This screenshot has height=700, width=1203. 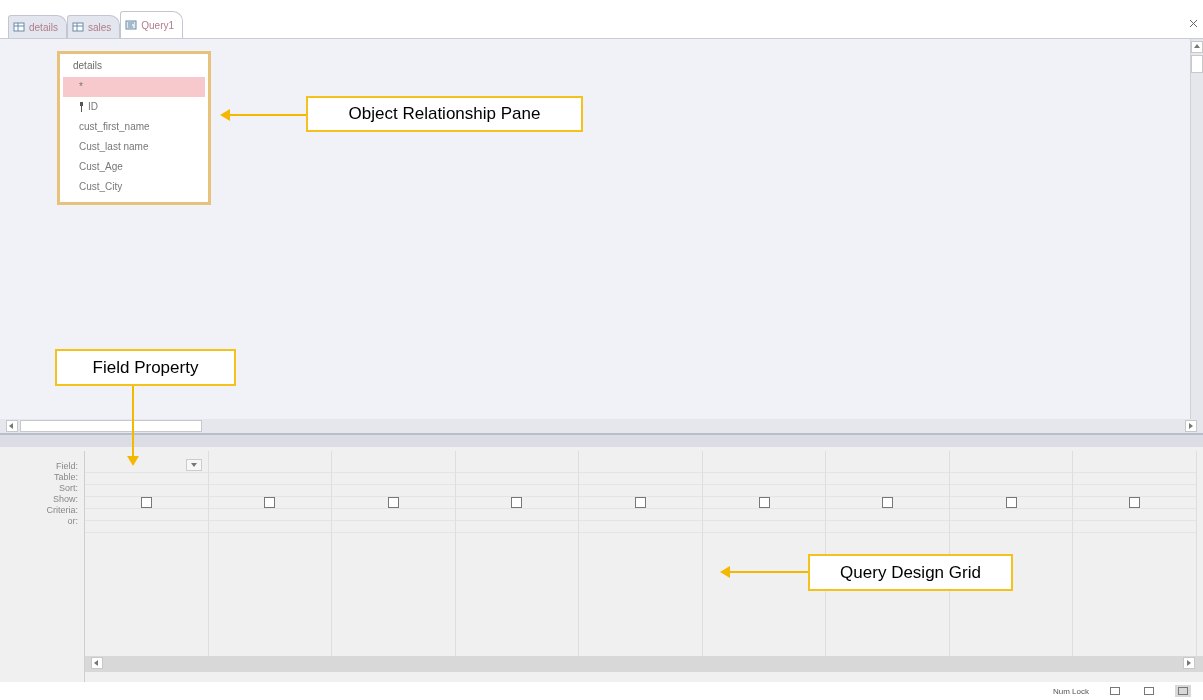 I want to click on callout-label: Field Property, so click(x=145, y=367).